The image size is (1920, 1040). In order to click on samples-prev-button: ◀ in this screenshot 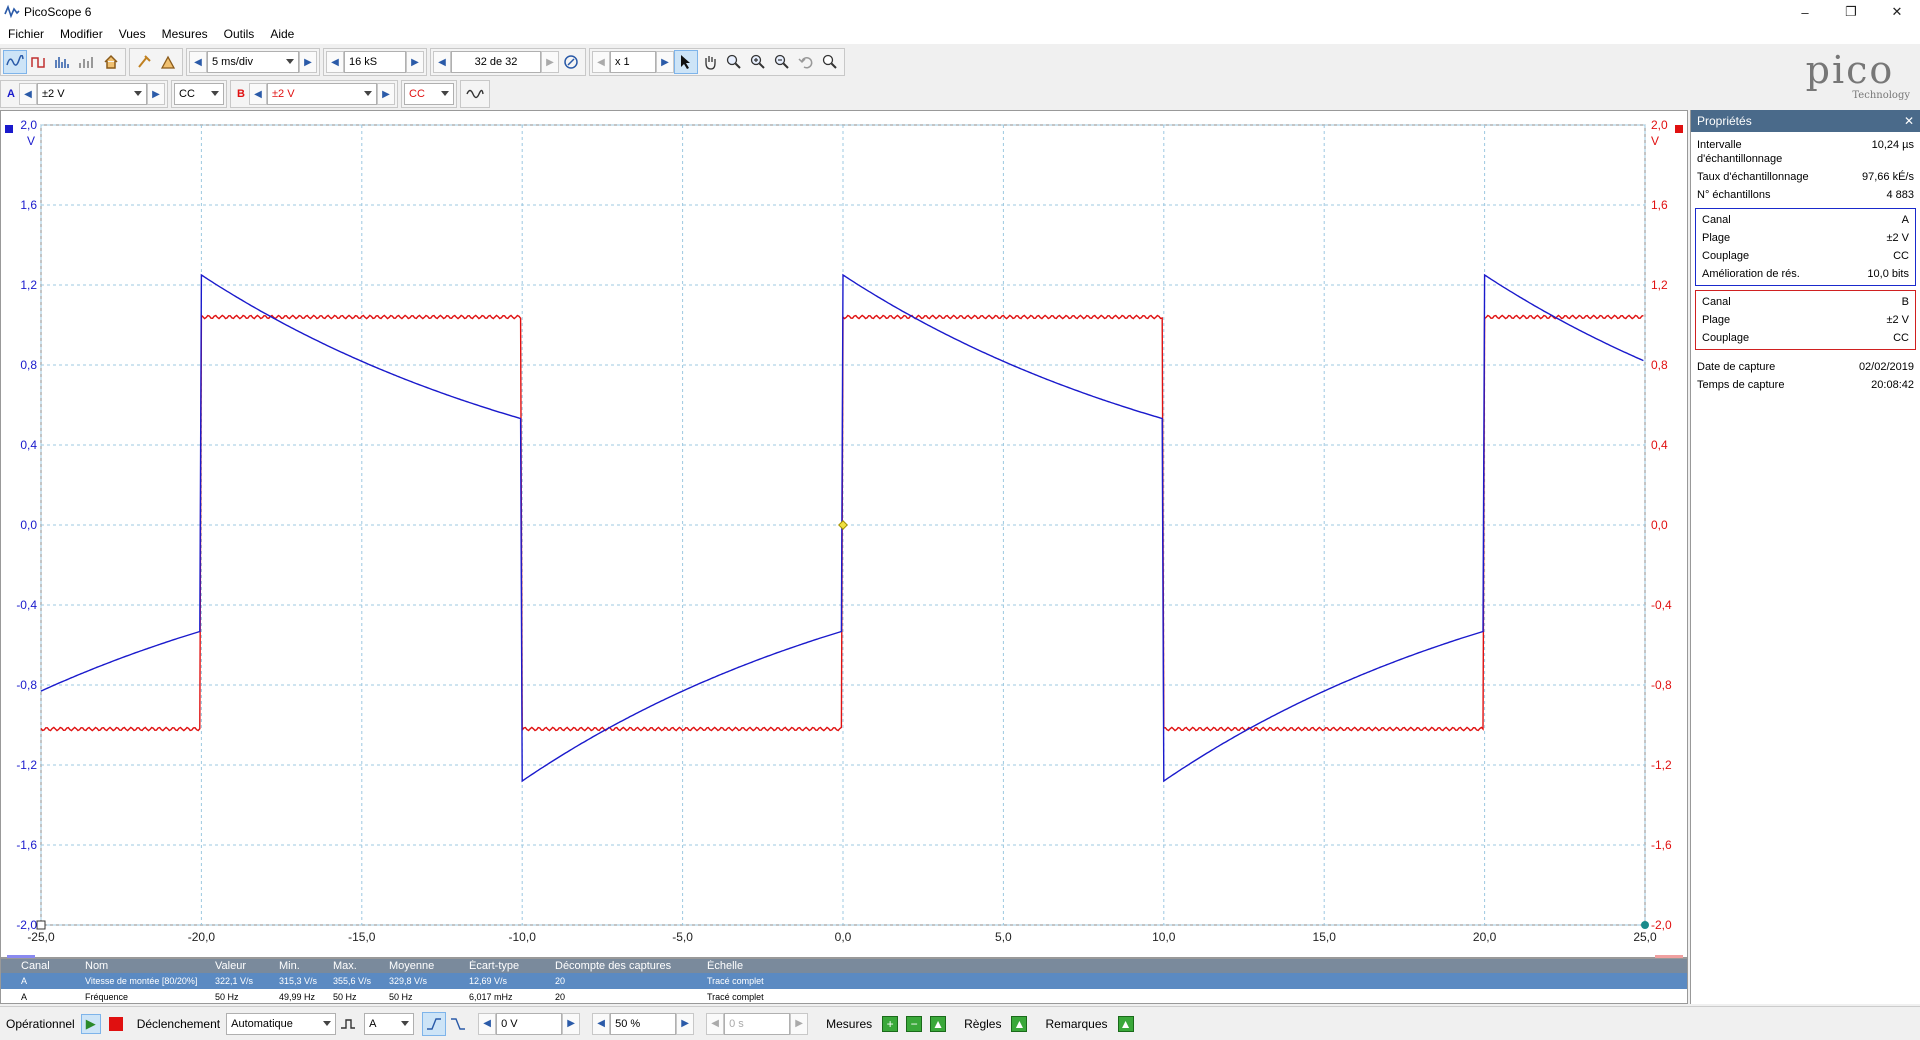, I will do `click(335, 62)`.